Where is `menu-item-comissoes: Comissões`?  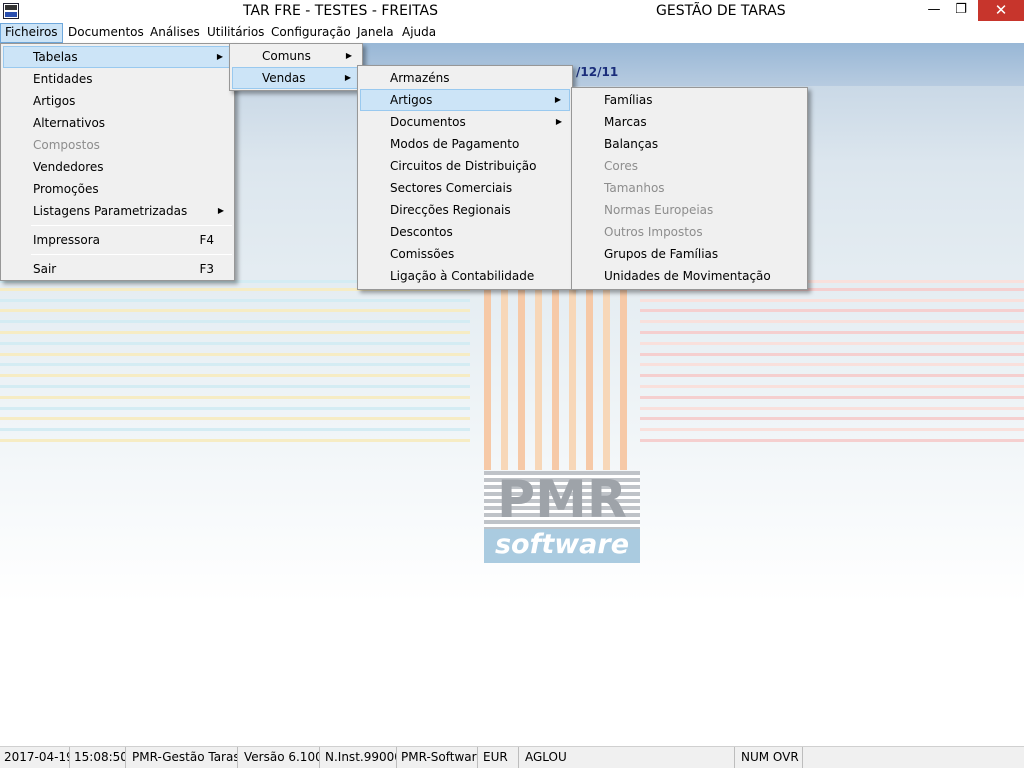 menu-item-comissoes: Comissões is located at coordinates (465, 254).